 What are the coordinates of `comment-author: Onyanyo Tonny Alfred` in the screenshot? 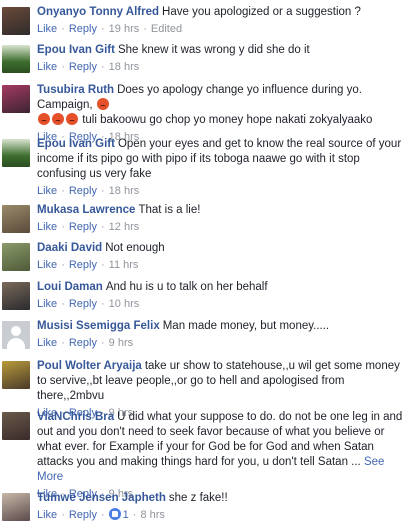 It's located at (98, 12).